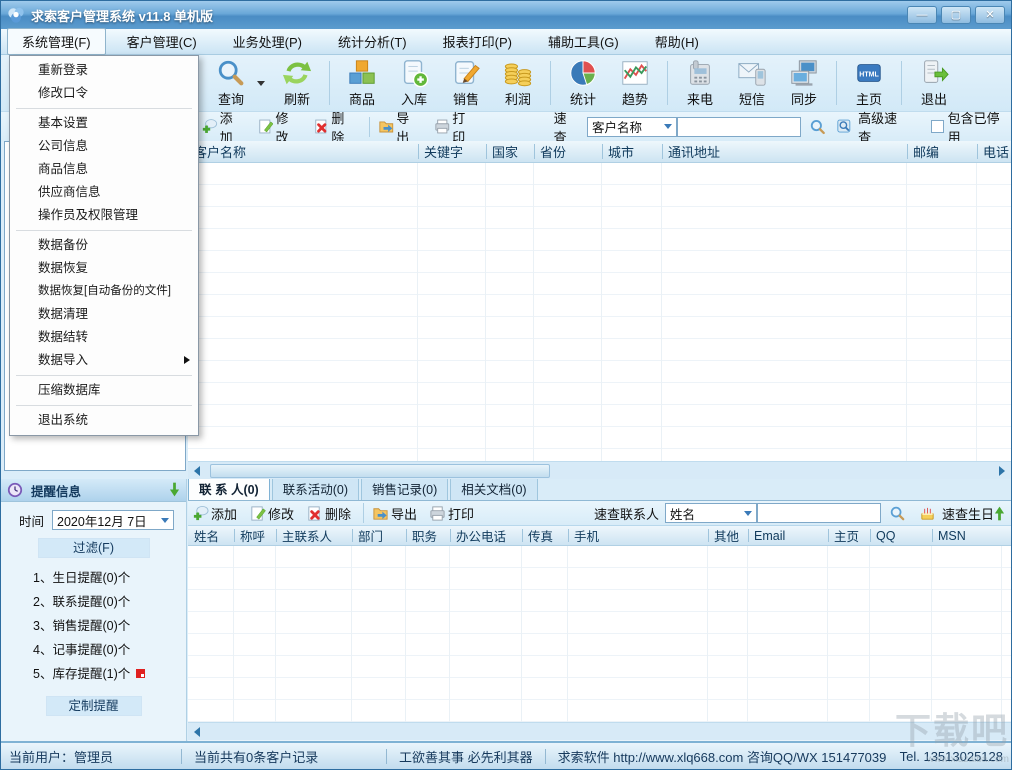 The height and width of the screenshot is (770, 1012). What do you see at coordinates (379, 535) in the screenshot?
I see `column-header: 部门` at bounding box center [379, 535].